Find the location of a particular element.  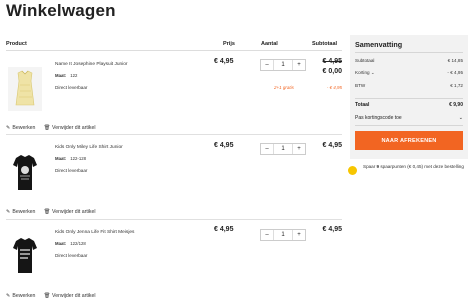

subtotal-original: € 4,95 is located at coordinates (332, 61).